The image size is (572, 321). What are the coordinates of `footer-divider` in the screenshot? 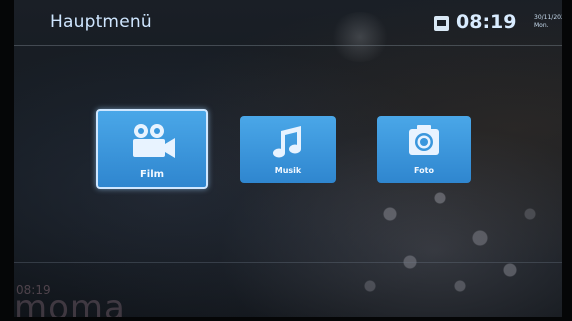 It's located at (288, 262).